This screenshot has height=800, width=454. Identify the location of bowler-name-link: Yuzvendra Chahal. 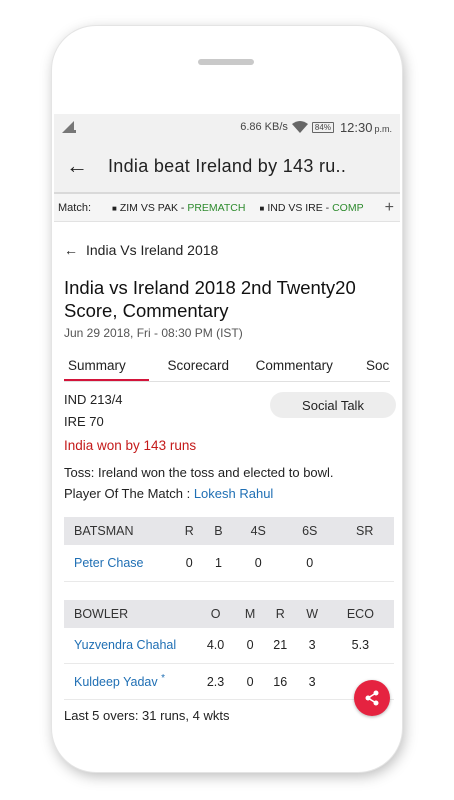
(129, 645).